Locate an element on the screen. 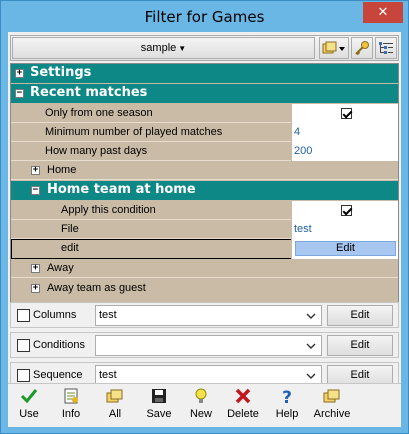 The image size is (409, 434). prop-apply-condition: Apply this condition is located at coordinates (204, 210).